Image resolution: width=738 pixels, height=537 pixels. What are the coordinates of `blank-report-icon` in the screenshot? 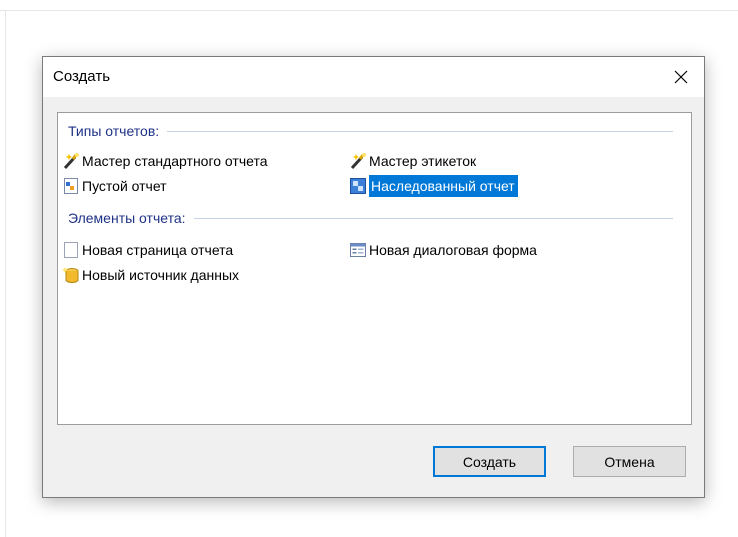 It's located at (71, 186).